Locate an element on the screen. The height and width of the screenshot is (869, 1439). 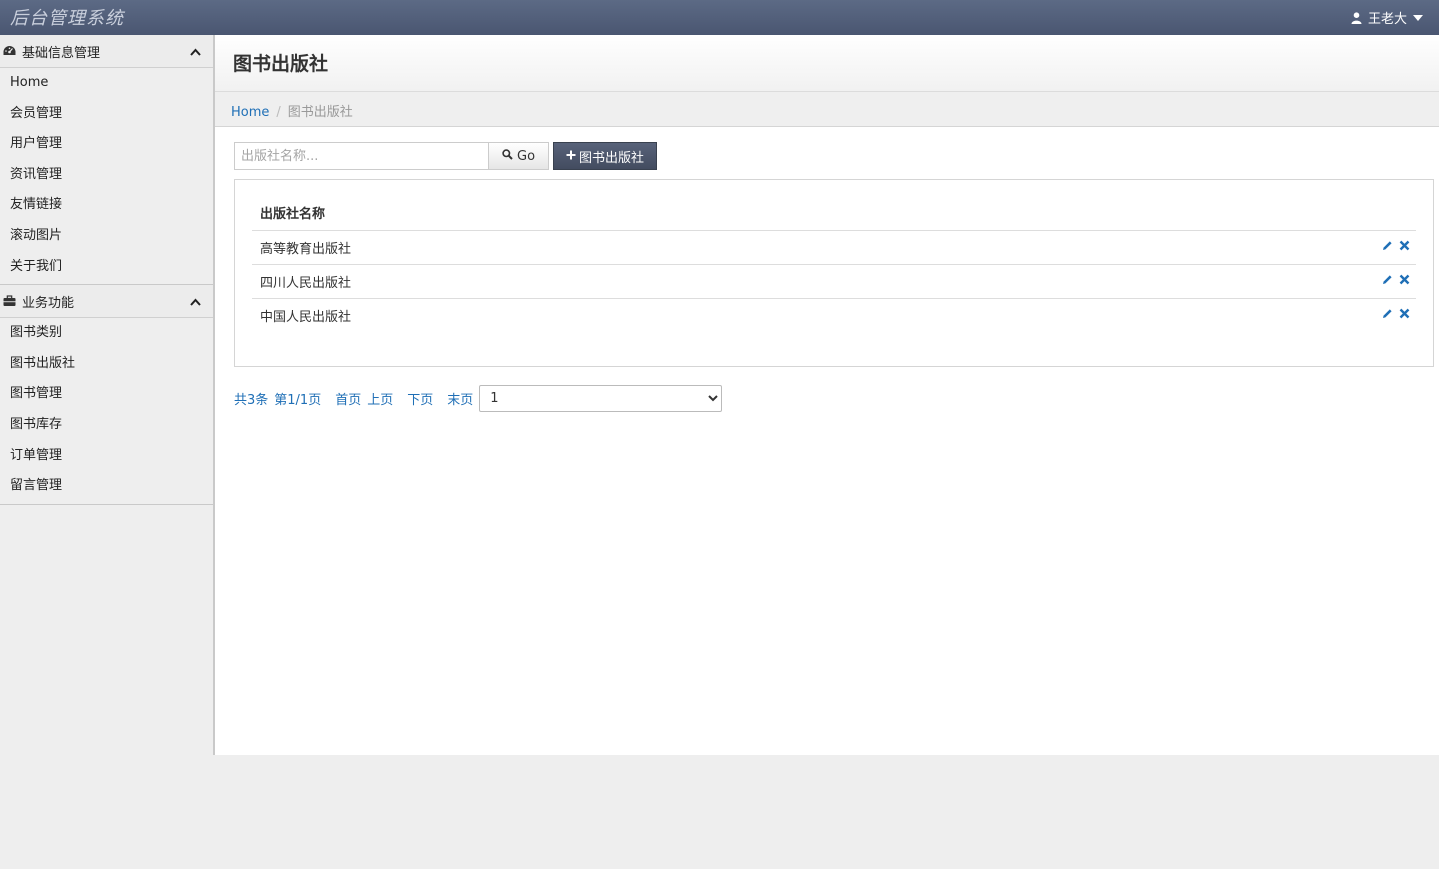
user-icon is located at coordinates (1356, 17).